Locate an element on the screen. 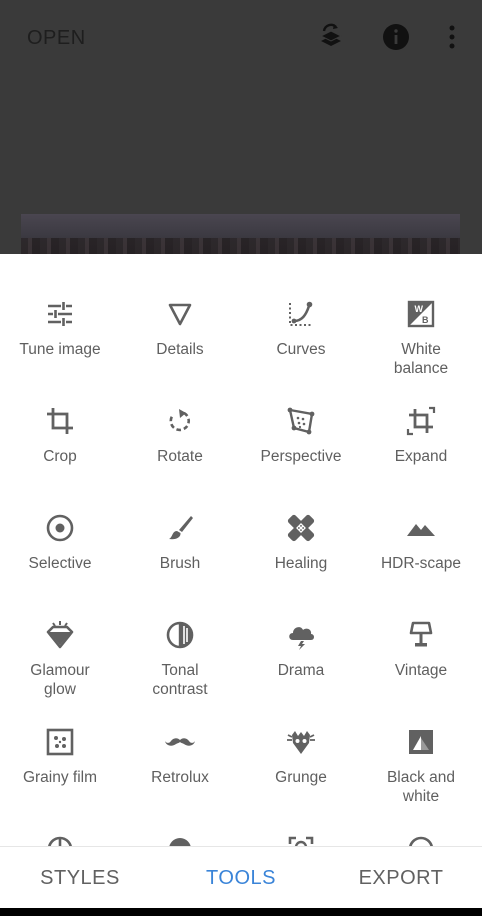  expand-icon is located at coordinates (421, 421).